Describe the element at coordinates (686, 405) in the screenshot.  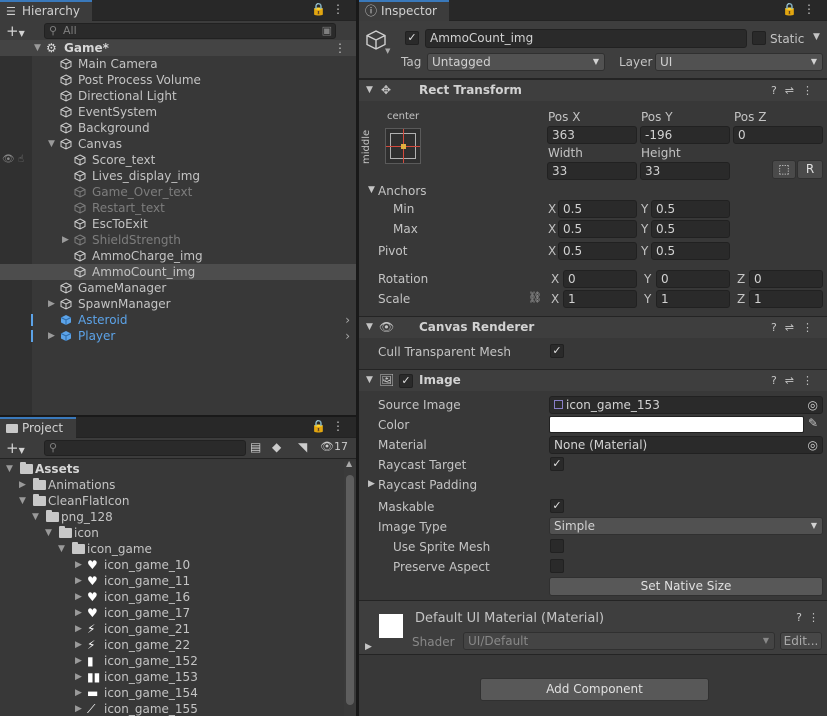
I see `source-image-field: icon_game_153 ◎` at that location.